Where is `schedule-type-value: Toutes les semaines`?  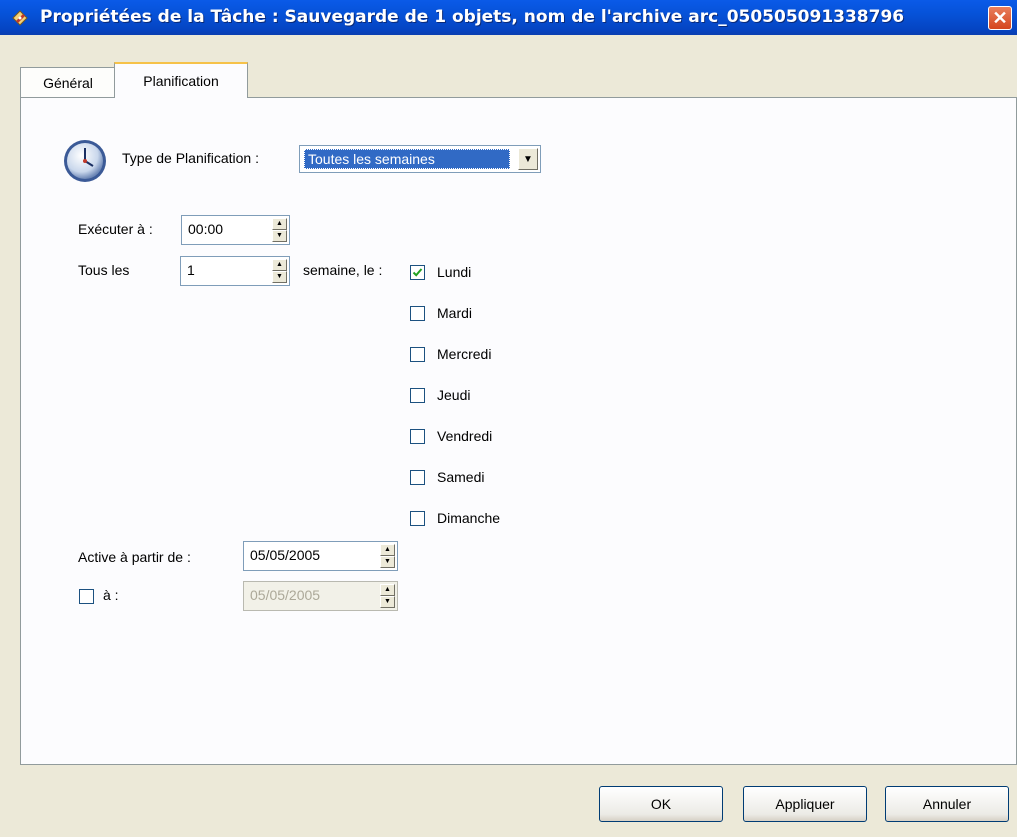
schedule-type-value: Toutes les semaines is located at coordinates (407, 159).